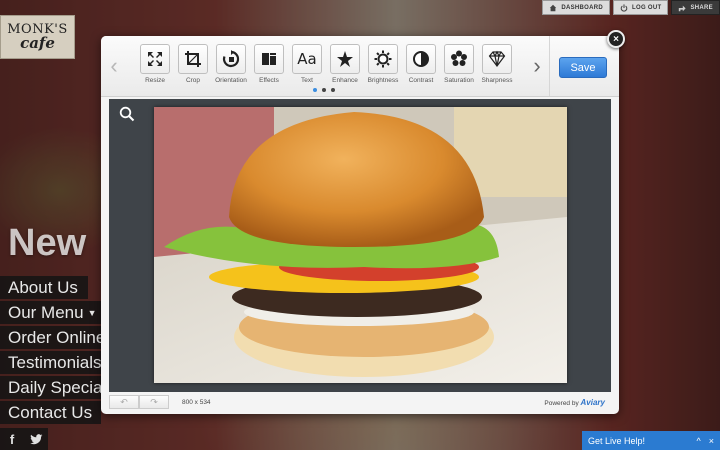  Describe the element at coordinates (269, 80) in the screenshot. I see `tool-label: Effects` at that location.